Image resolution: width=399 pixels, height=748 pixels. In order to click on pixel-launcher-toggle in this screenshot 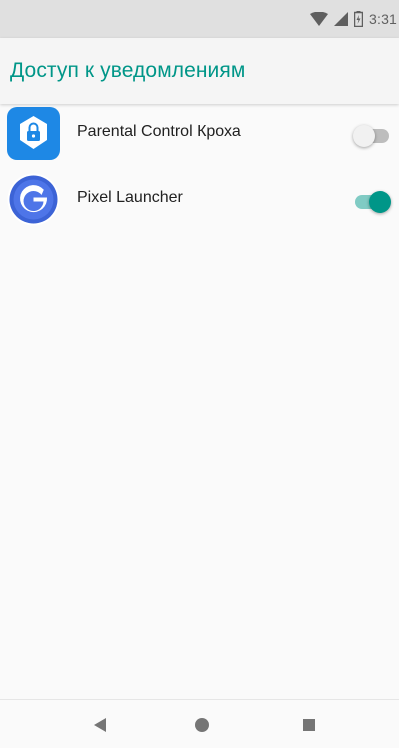, I will do `click(372, 202)`.